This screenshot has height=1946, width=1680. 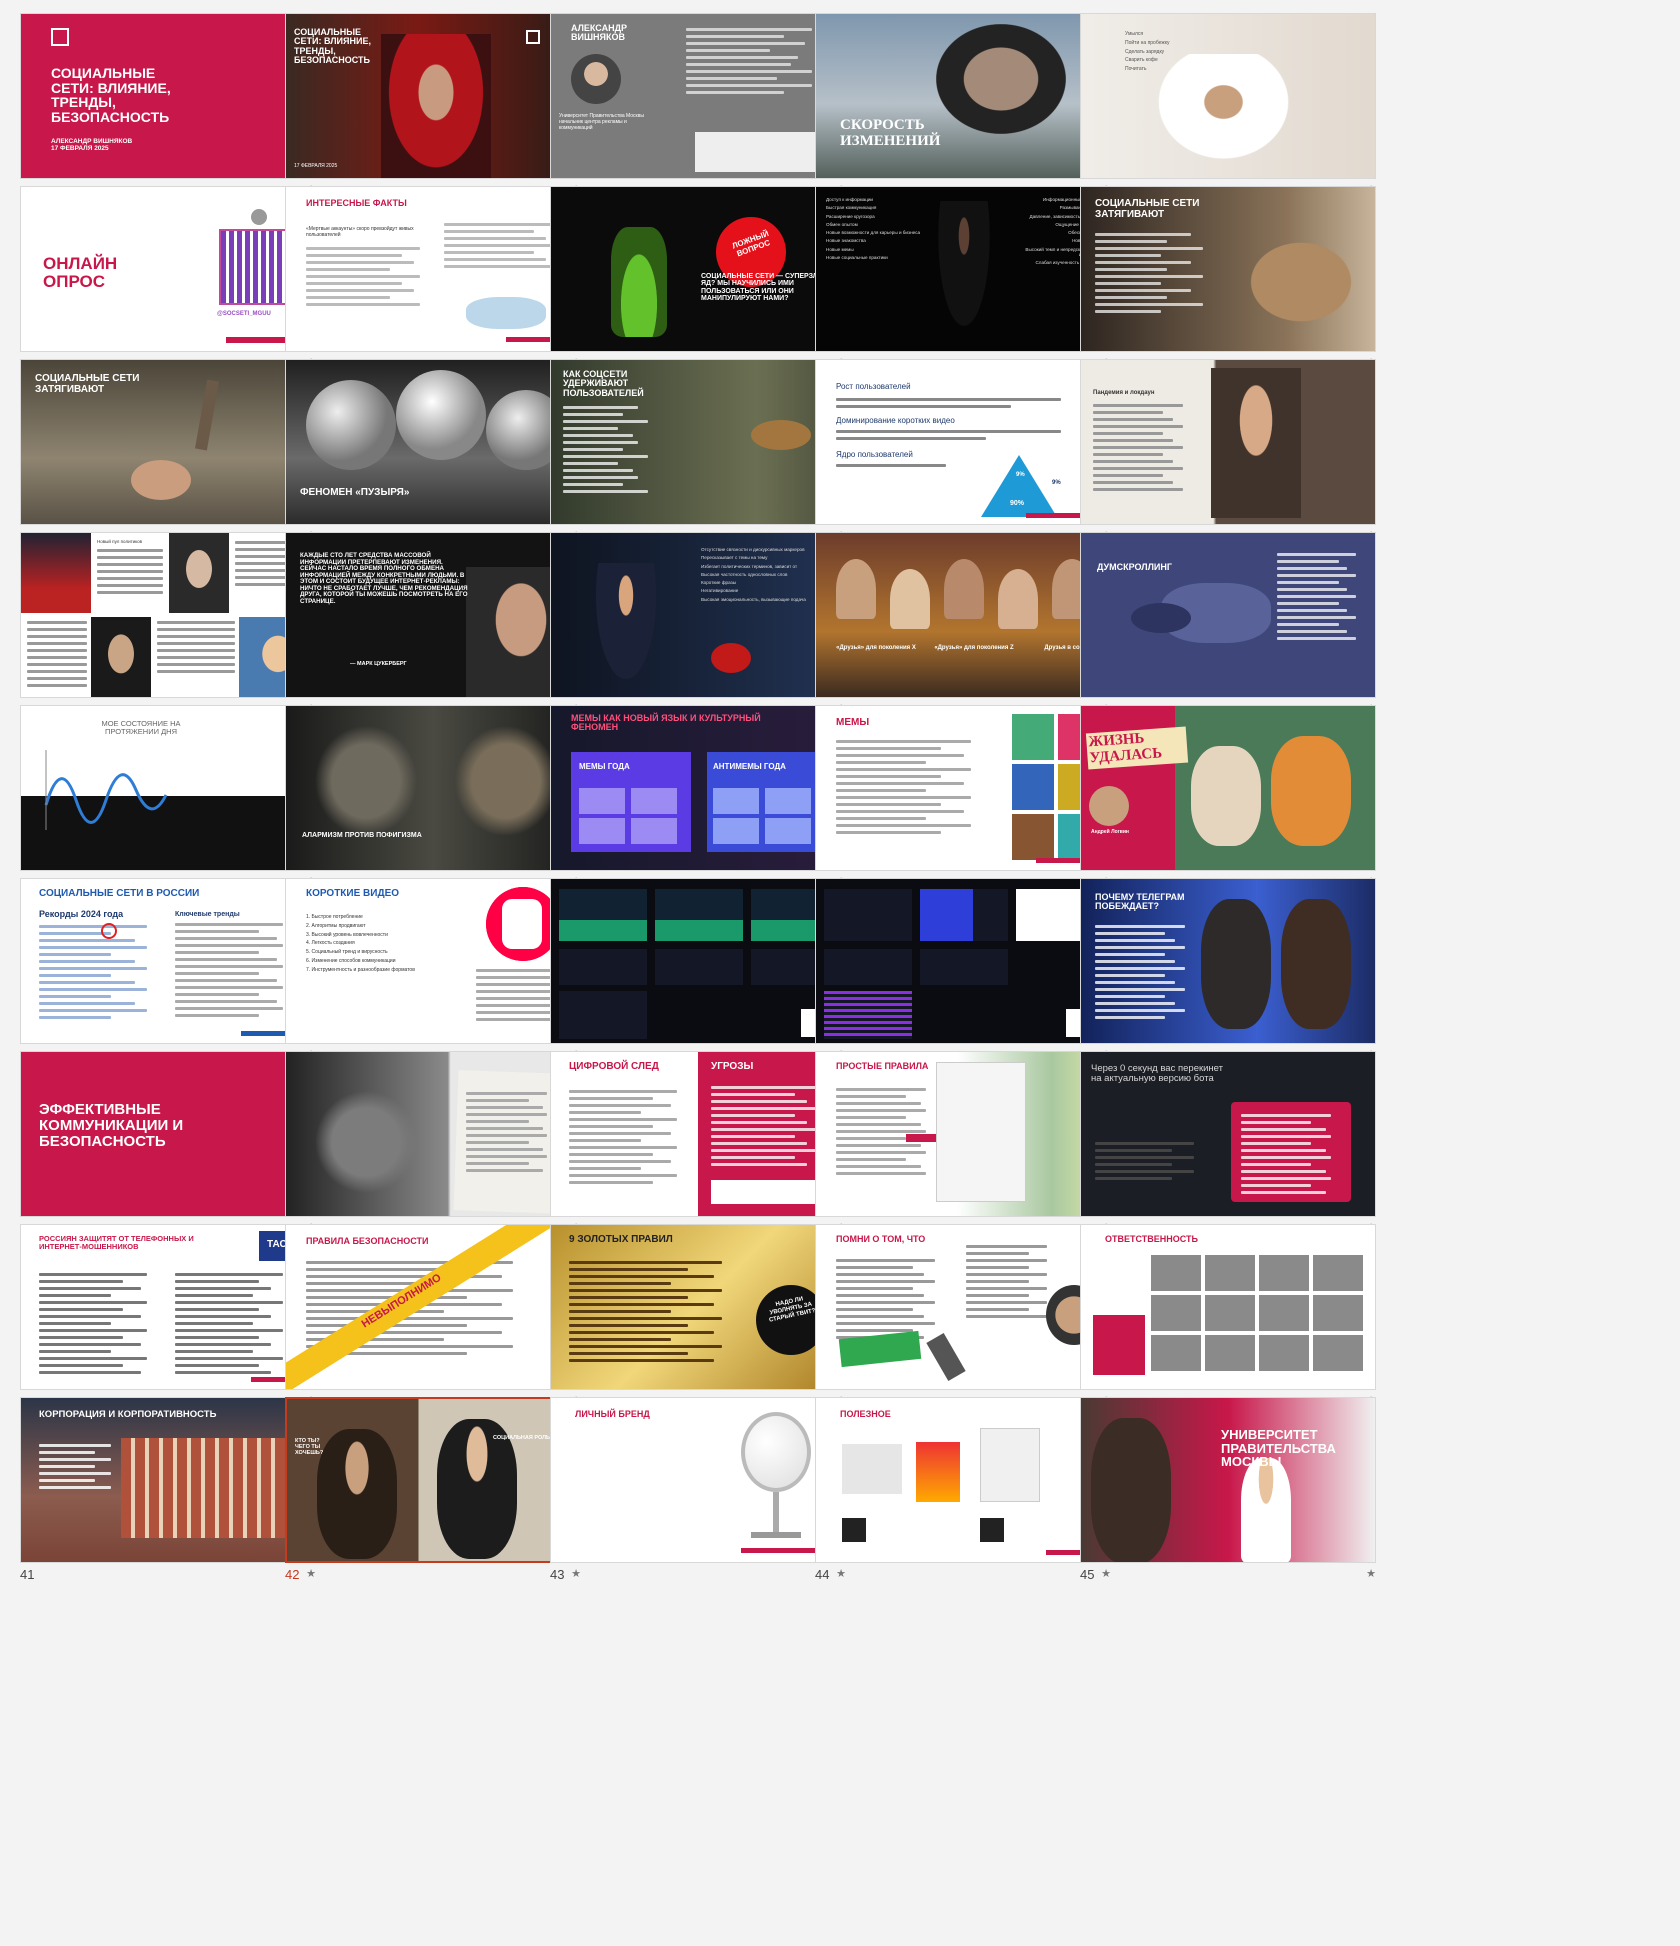 I want to click on slide-preview: СКОРОСТЬ ИЗМЕНЕНИЙ, so click(x=963, y=96).